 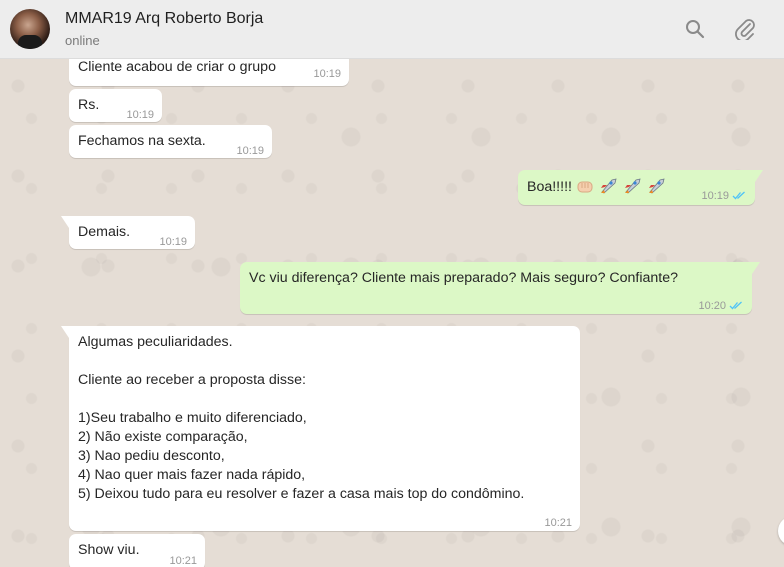 What do you see at coordinates (177, 67) in the screenshot?
I see `message-text: Cliente acabou de criar o grupo` at bounding box center [177, 67].